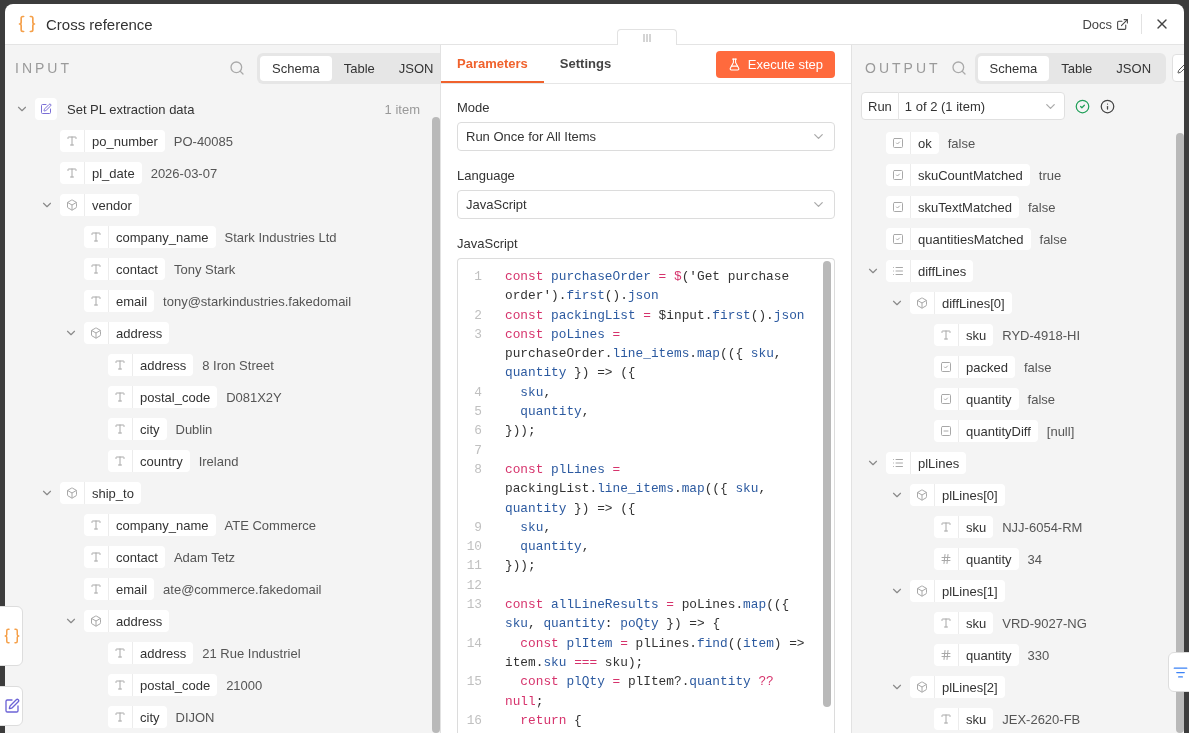 The image size is (1189, 733). I want to click on field-value: true, so click(1050, 175).